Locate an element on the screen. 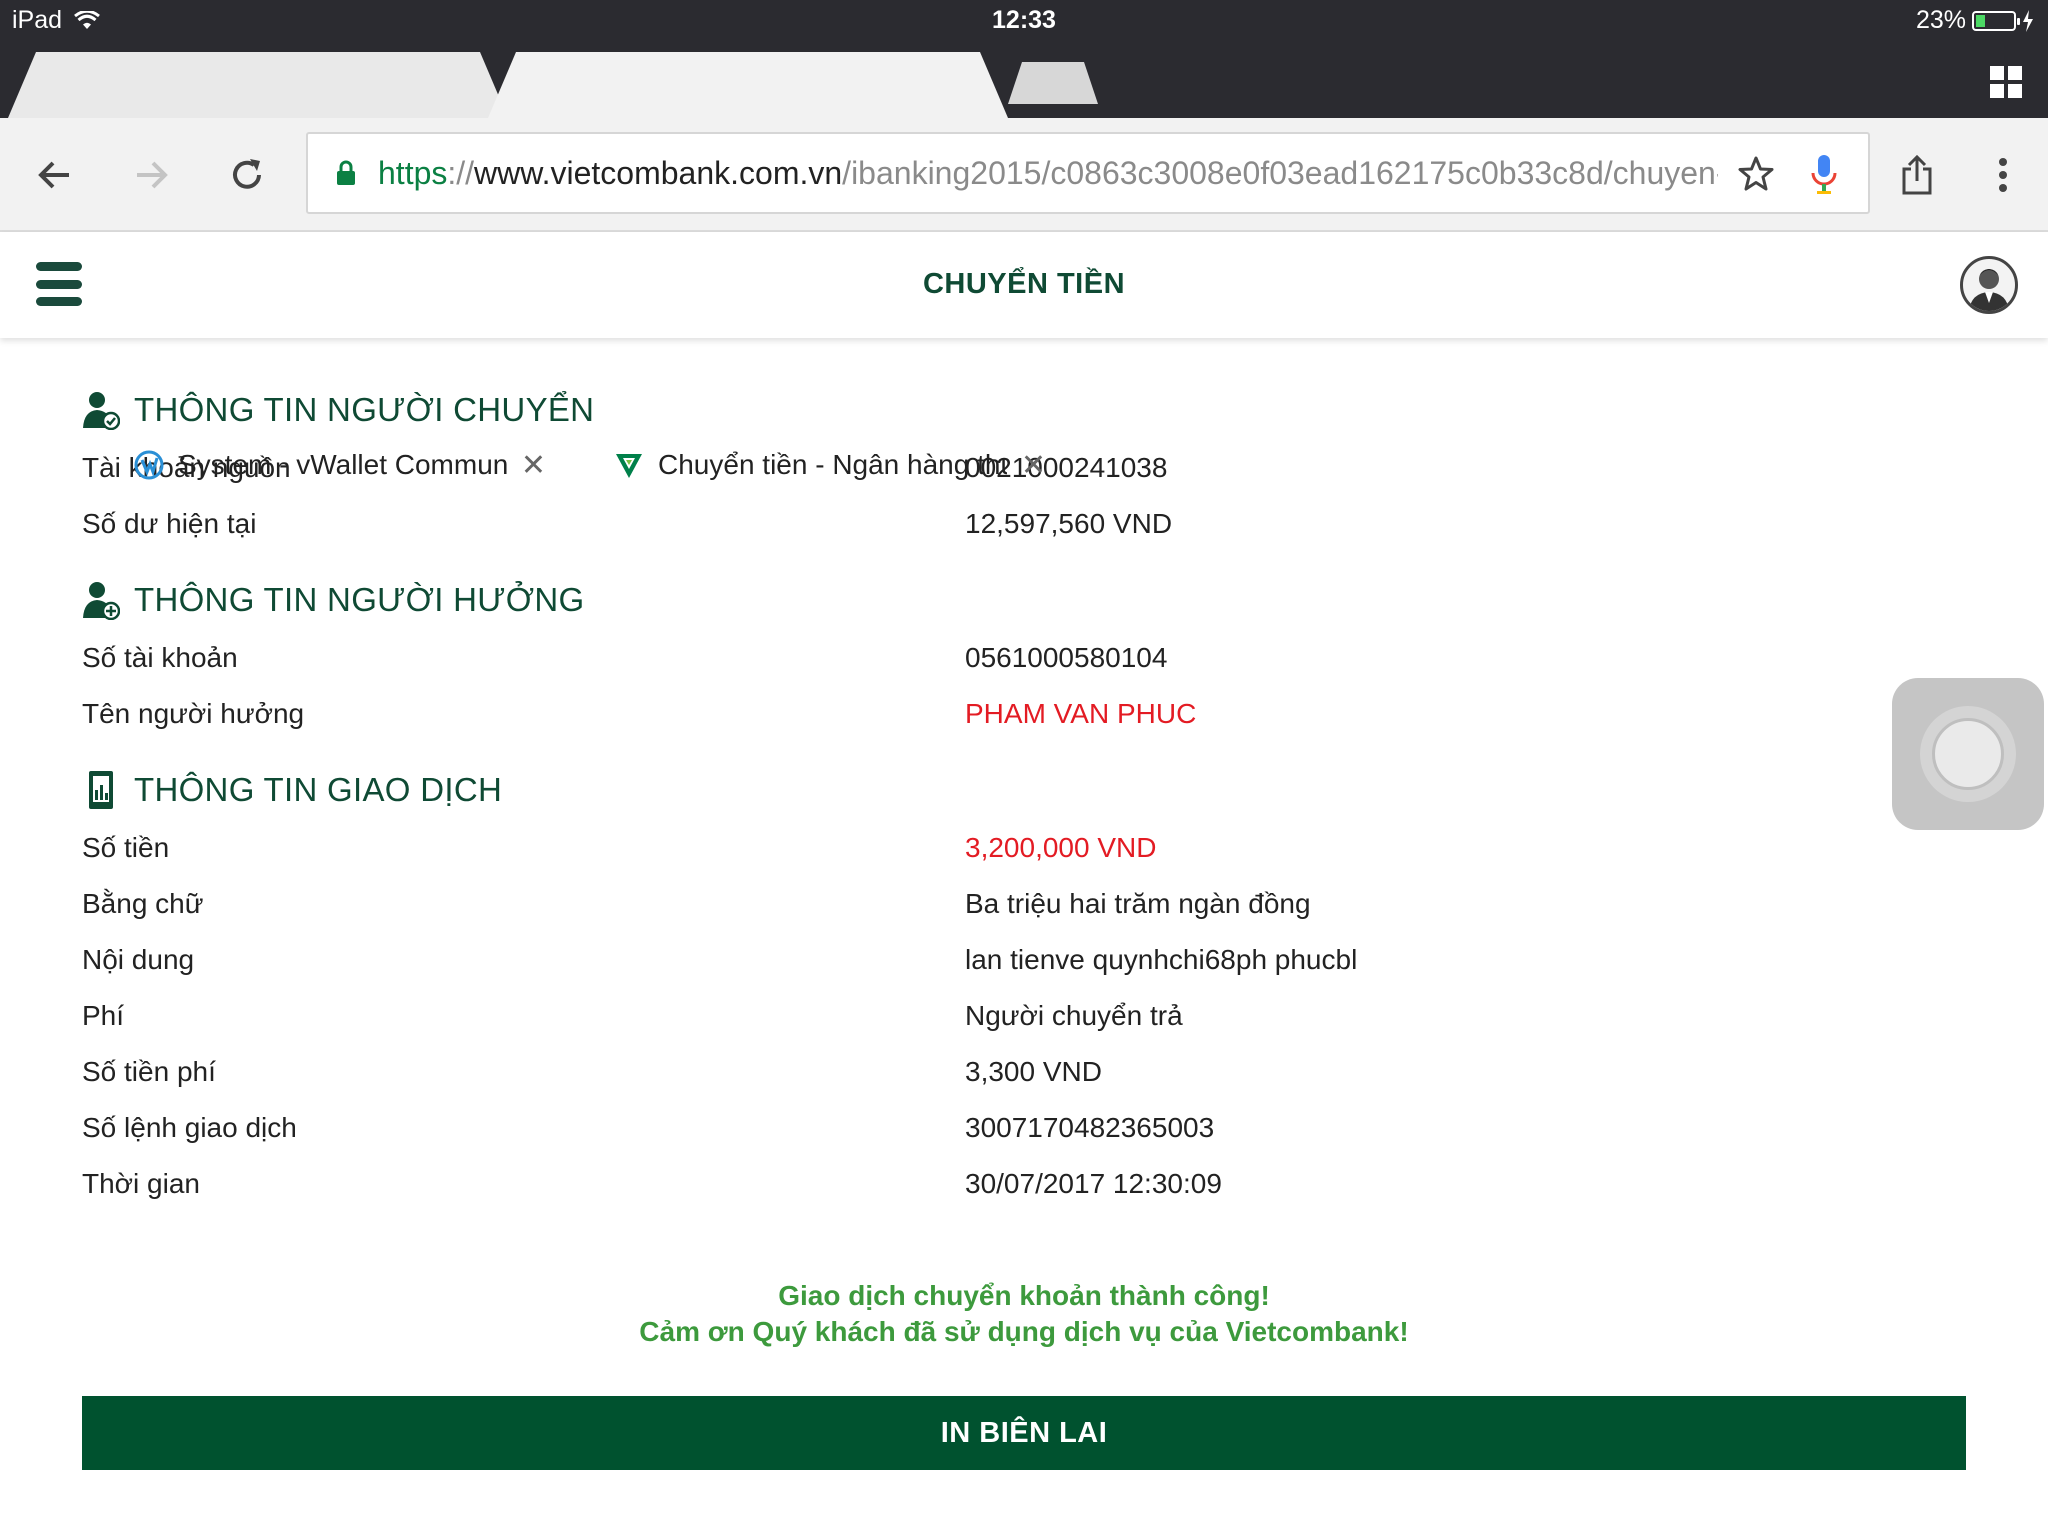 The width and height of the screenshot is (2048, 1536). user-profile-icon is located at coordinates (1989, 290).